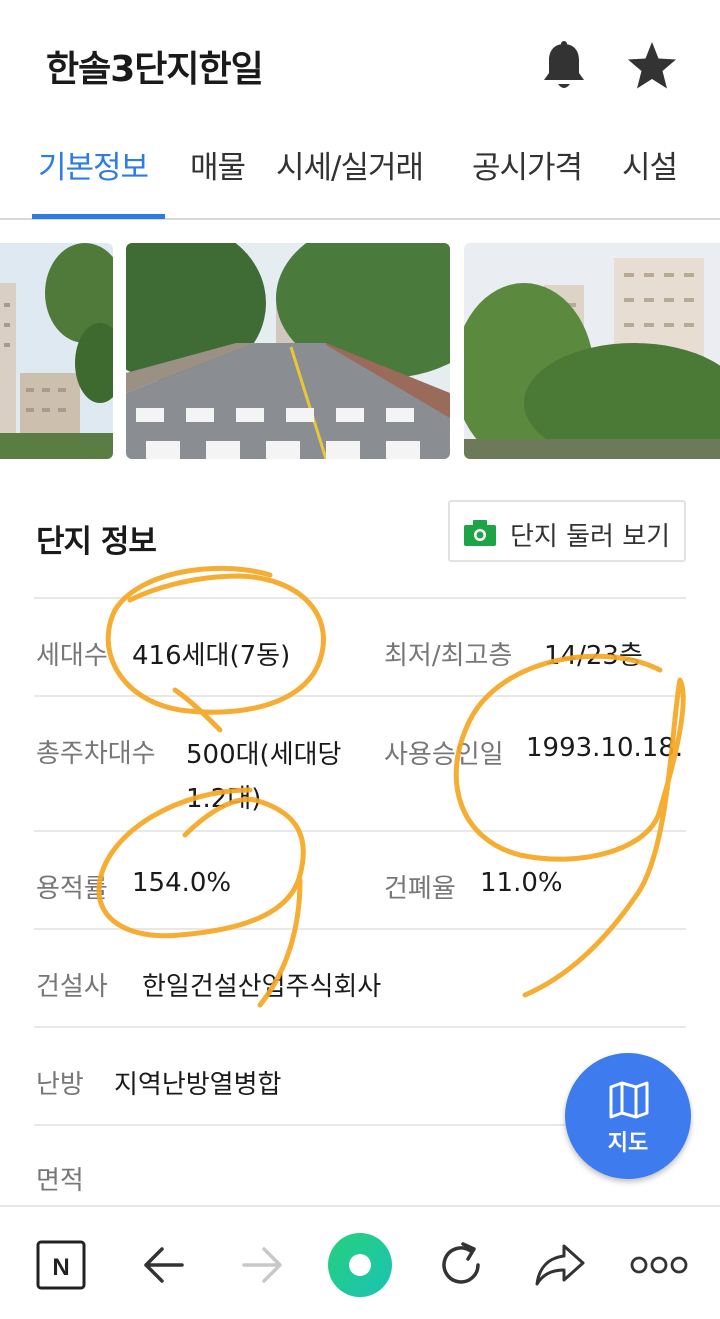  What do you see at coordinates (60, 1267) in the screenshot?
I see `naver-home-letter: N` at bounding box center [60, 1267].